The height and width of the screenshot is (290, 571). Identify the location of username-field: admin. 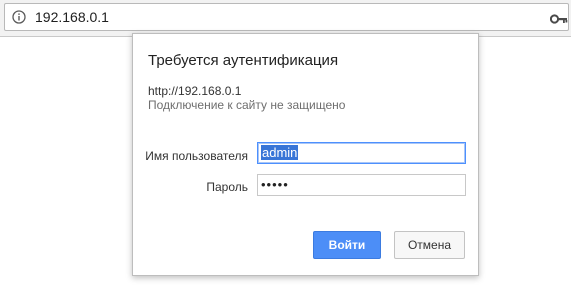
(361, 153).